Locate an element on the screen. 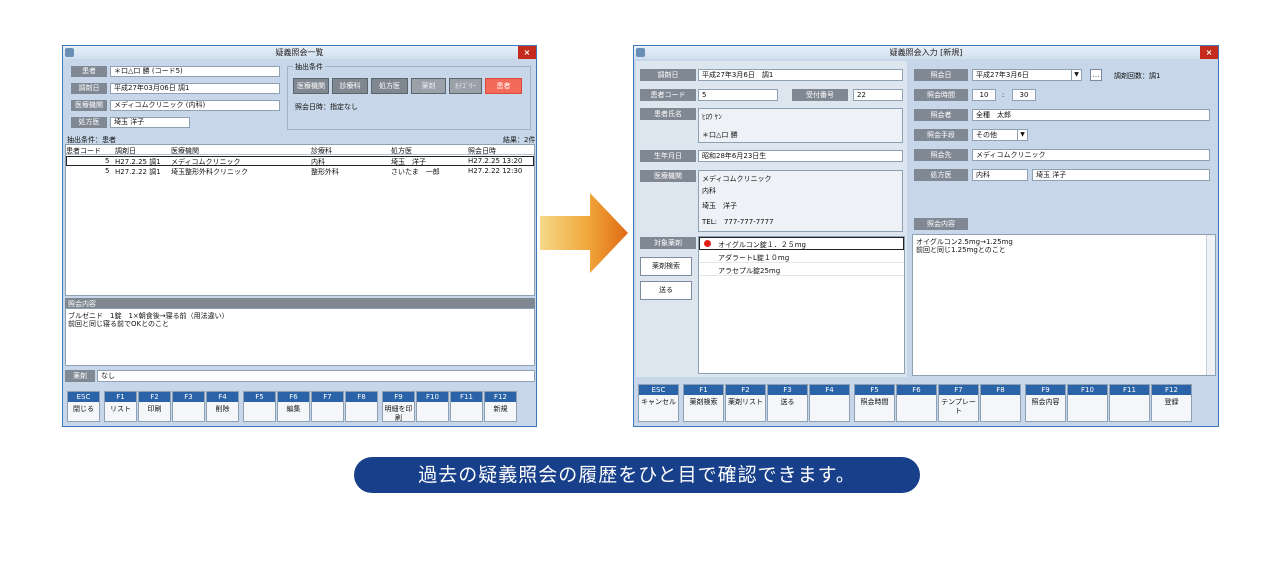 The width and height of the screenshot is (1280, 573). fkey-text: 登録 is located at coordinates (1171, 402).